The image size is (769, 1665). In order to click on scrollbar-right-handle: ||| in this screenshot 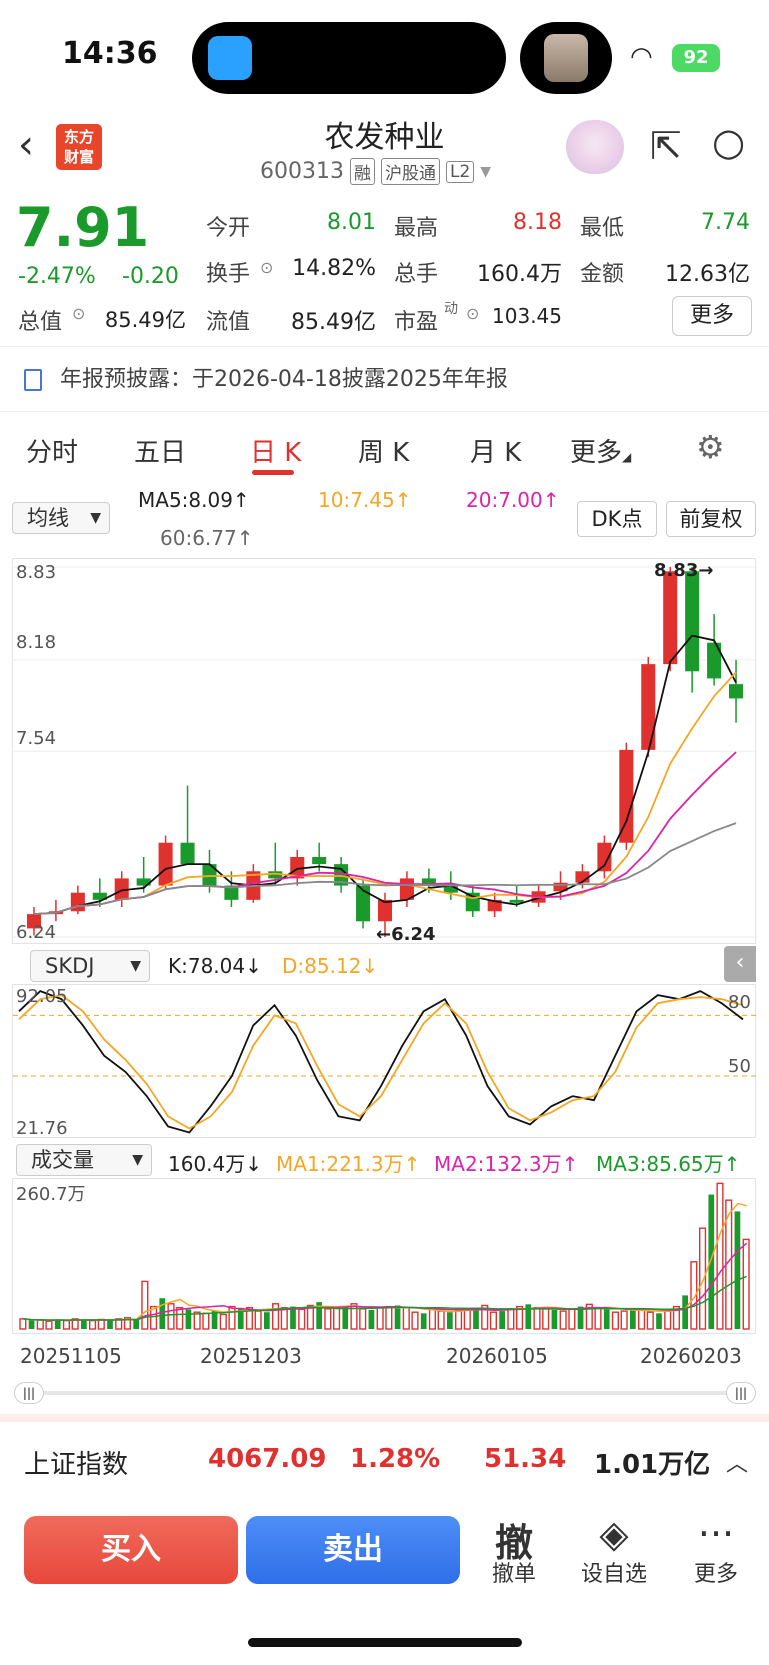, I will do `click(741, 1393)`.